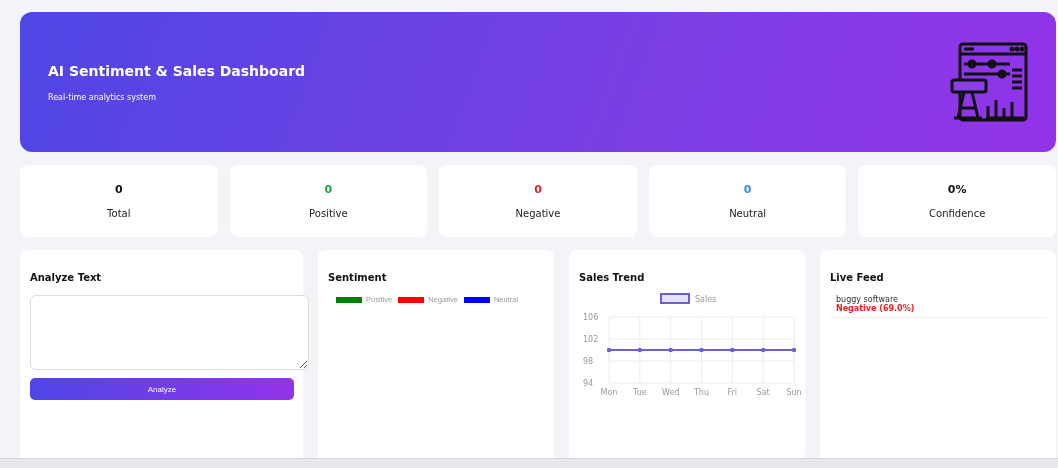  Describe the element at coordinates (867, 299) in the screenshot. I see `feed-text: buggy software` at that location.